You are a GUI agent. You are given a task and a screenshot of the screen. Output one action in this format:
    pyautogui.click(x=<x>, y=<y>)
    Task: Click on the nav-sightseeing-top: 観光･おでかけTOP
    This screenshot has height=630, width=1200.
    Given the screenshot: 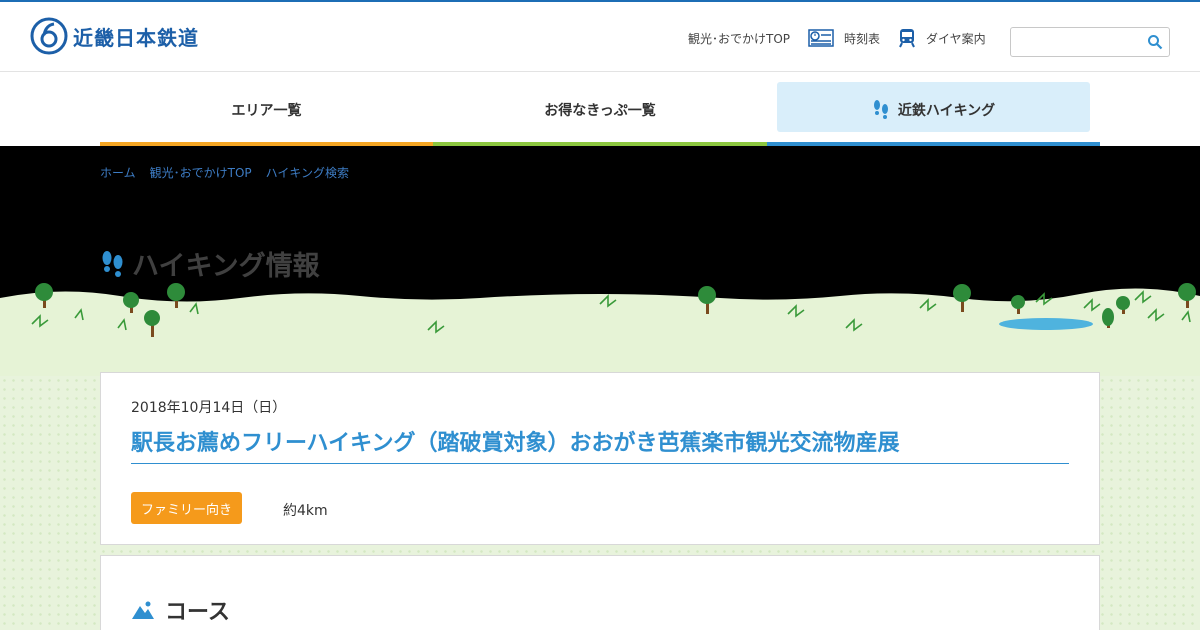 What is the action you would take?
    pyautogui.click(x=739, y=38)
    